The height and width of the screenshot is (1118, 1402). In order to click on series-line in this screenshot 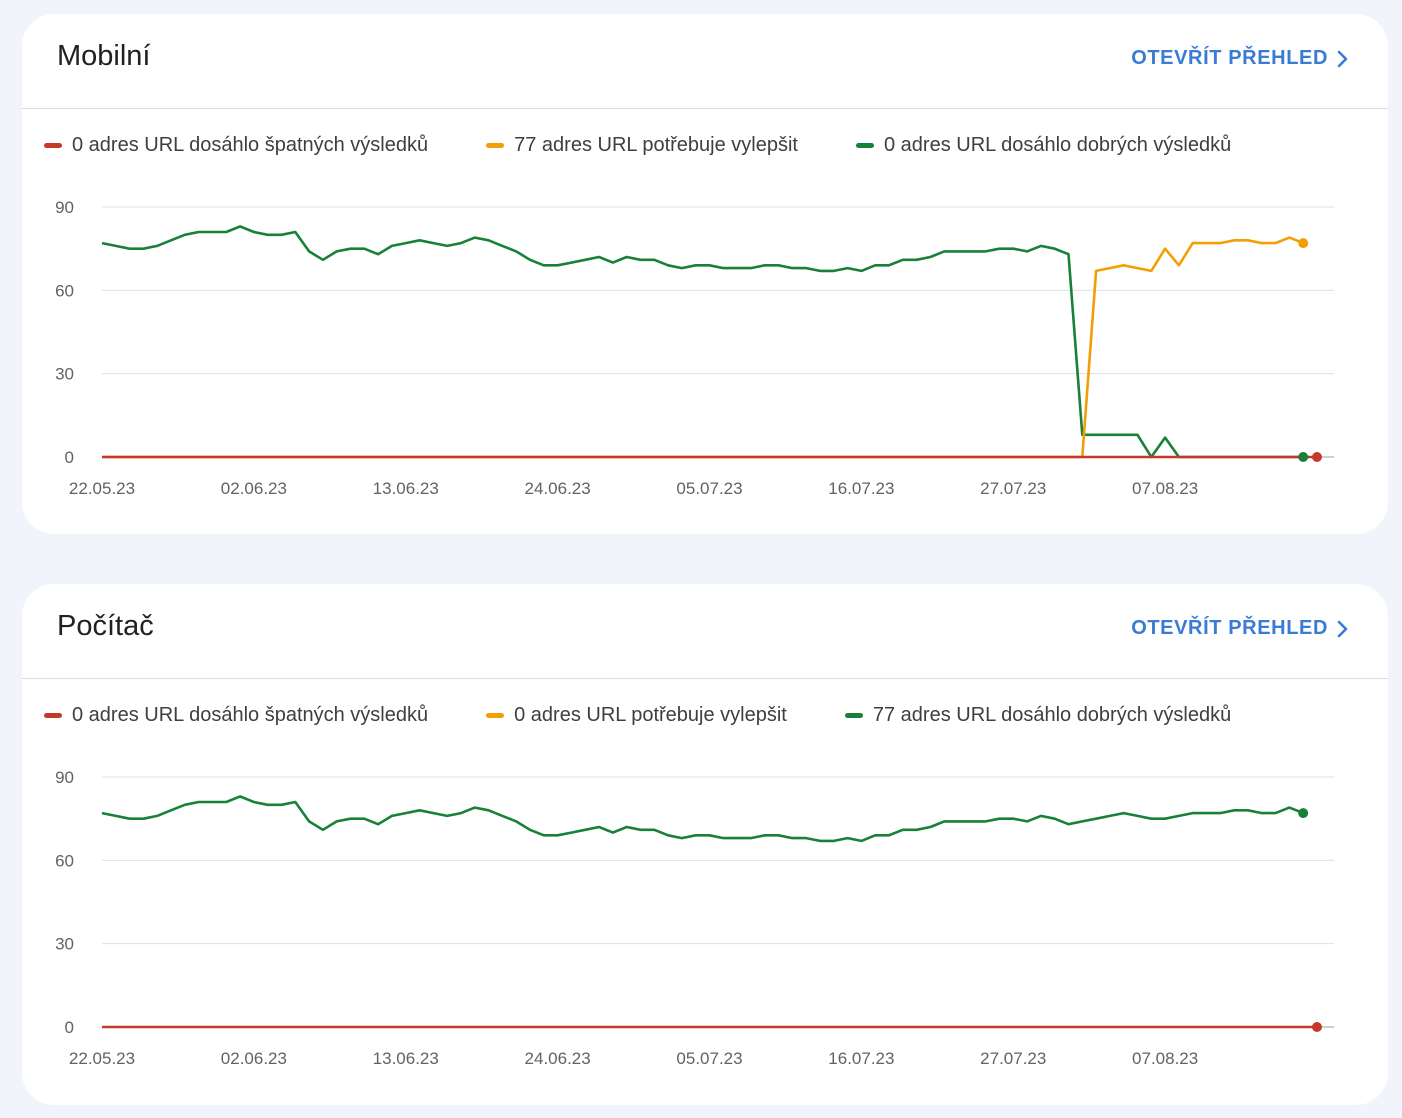, I will do `click(702, 819)`.